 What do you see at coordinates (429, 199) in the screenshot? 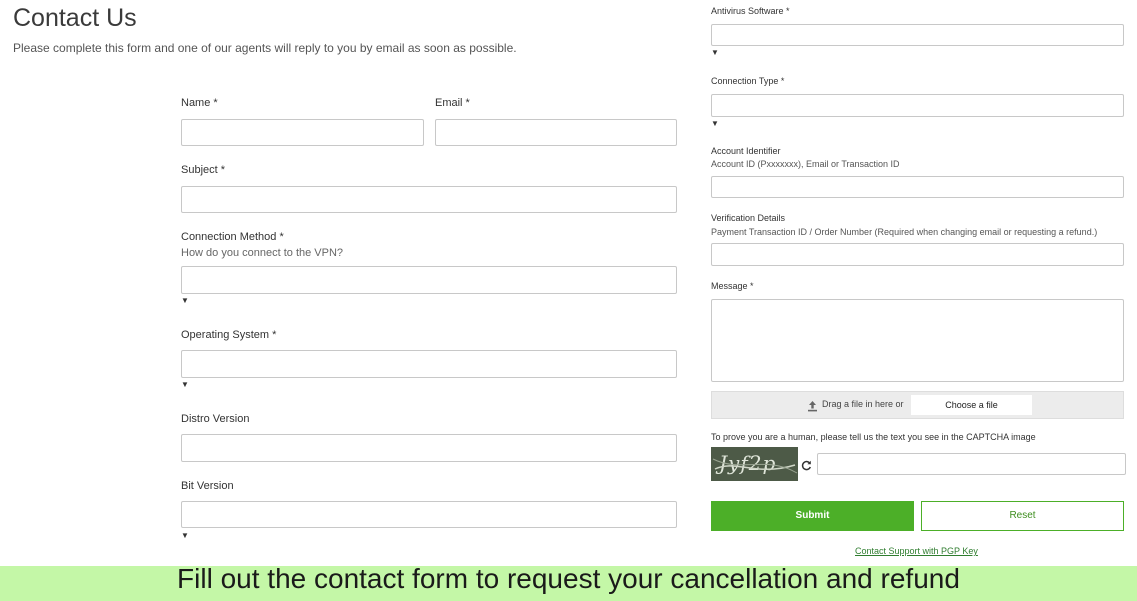
I see `subject-field` at bounding box center [429, 199].